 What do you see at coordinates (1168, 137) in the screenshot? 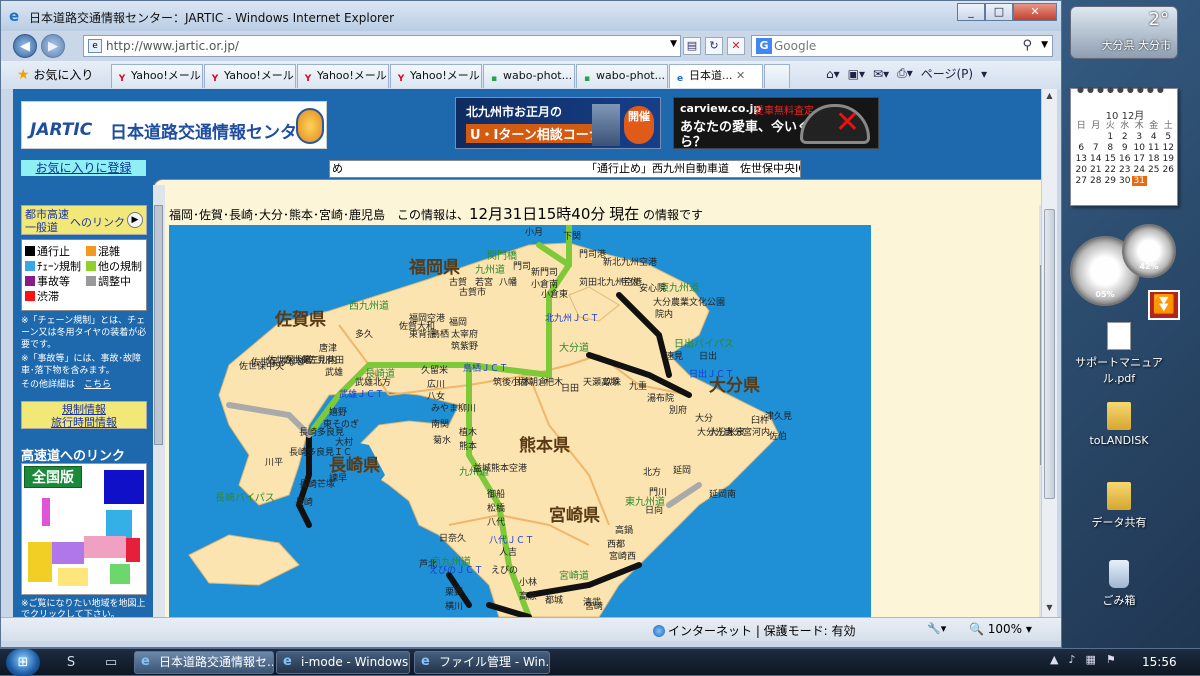
I see `calendar-date: 5` at bounding box center [1168, 137].